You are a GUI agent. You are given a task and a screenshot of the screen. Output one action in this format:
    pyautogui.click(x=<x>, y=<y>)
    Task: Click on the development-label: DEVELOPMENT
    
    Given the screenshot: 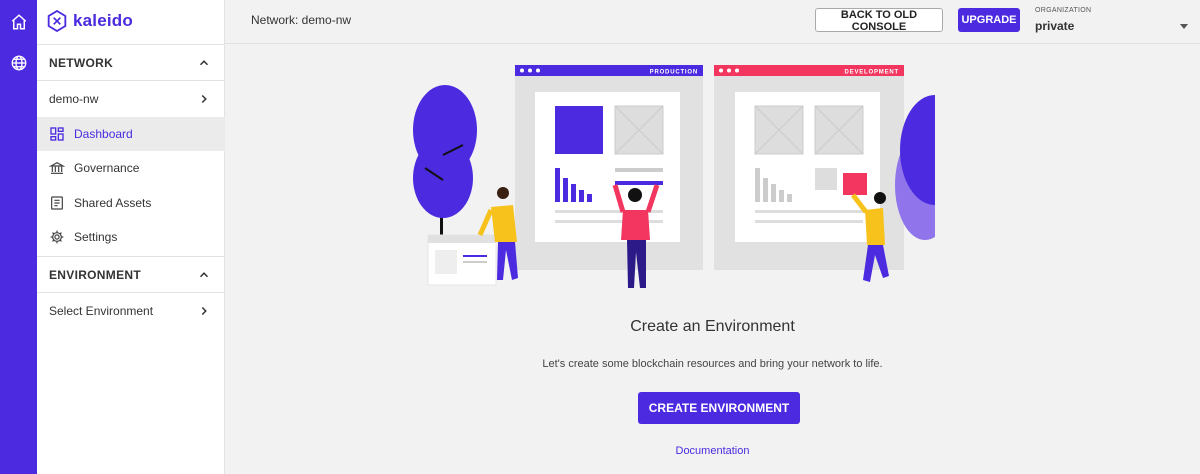 What is the action you would take?
    pyautogui.click(x=872, y=73)
    